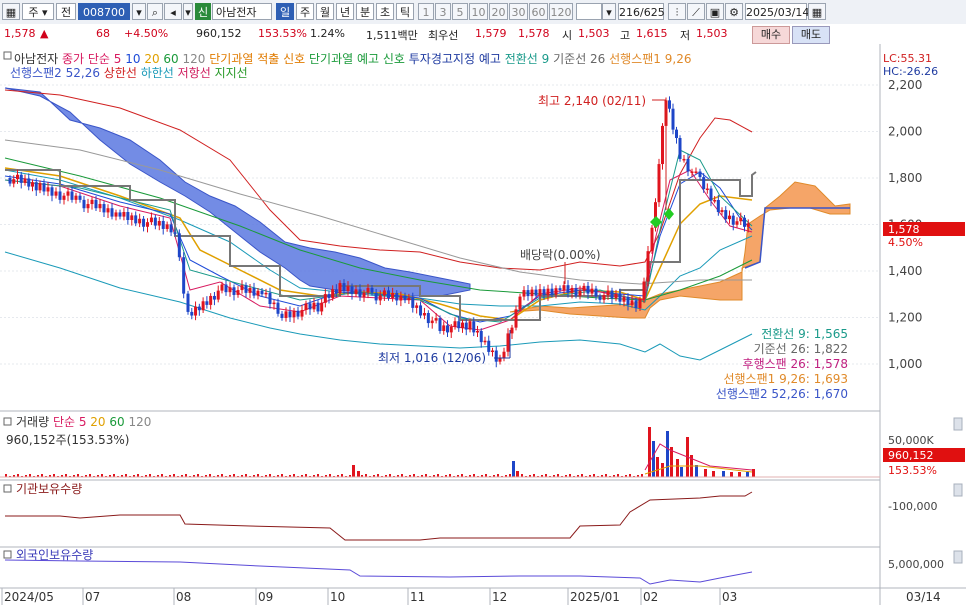 This screenshot has height=605, width=966. I want to click on indicator-icon: ⫶, so click(677, 11).